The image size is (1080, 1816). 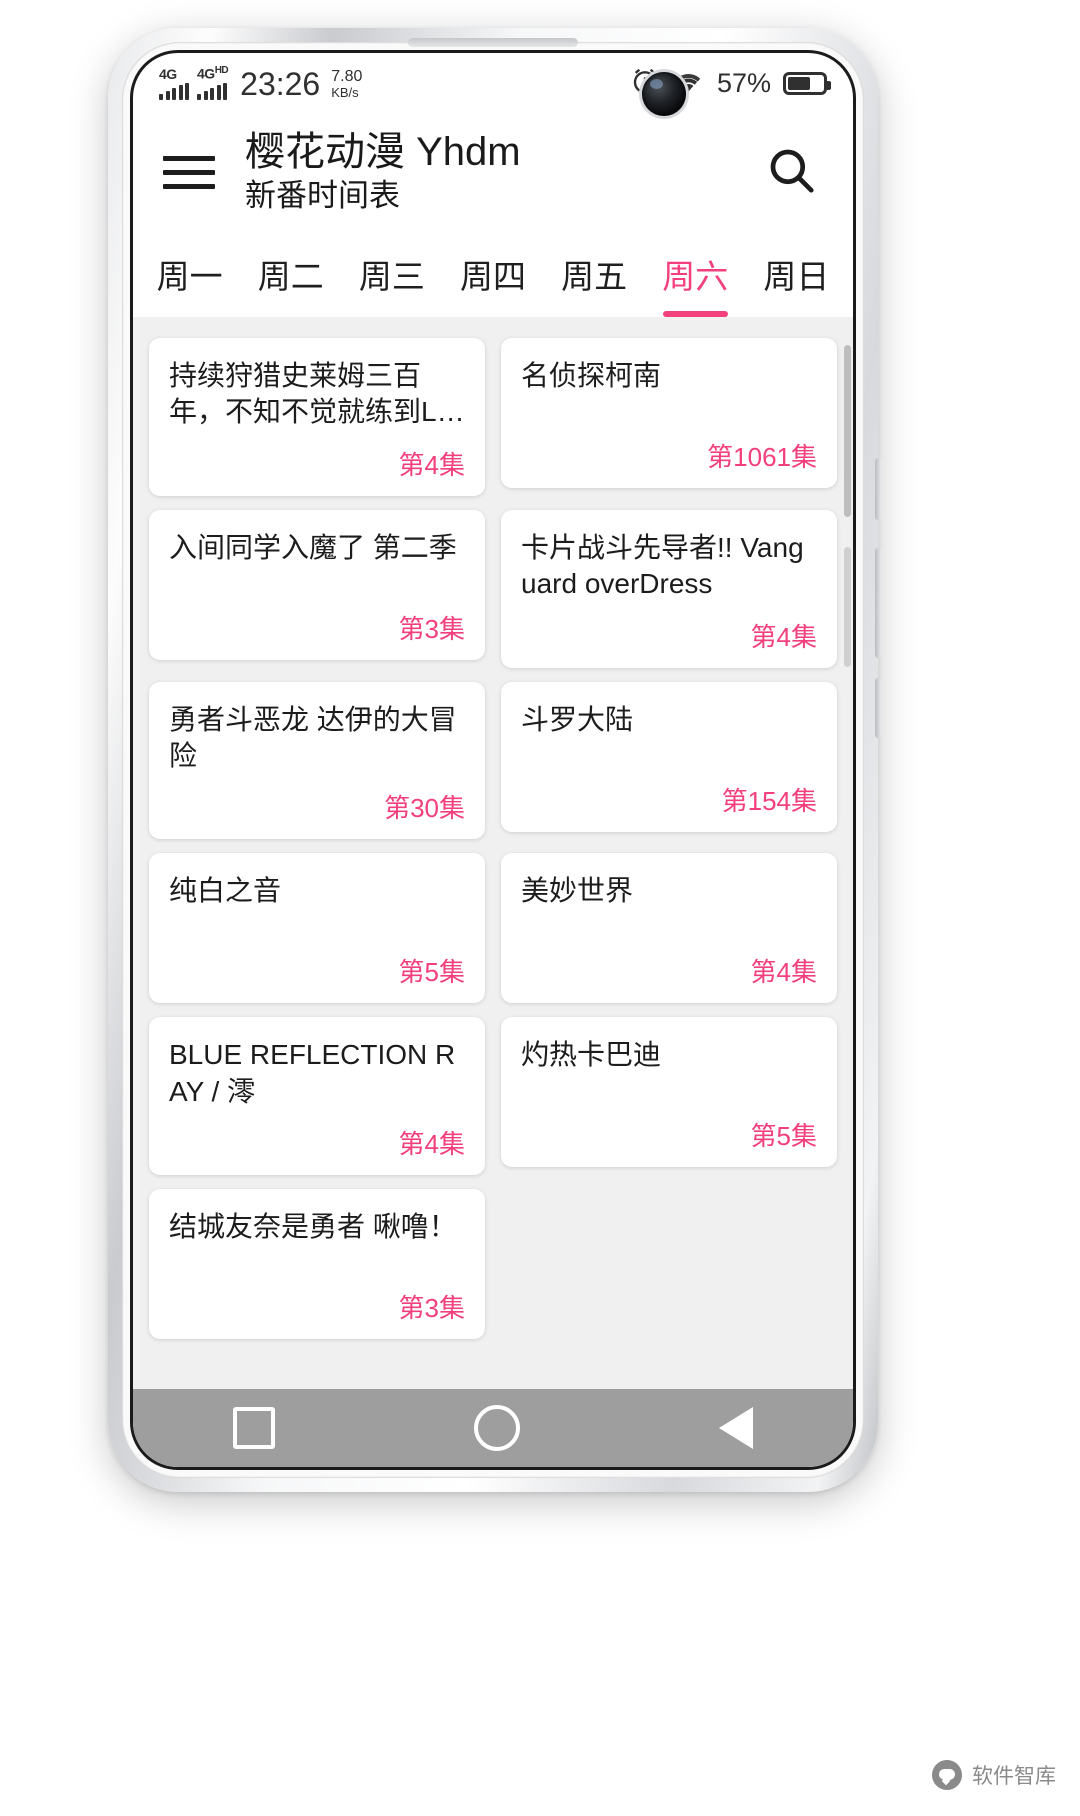 What do you see at coordinates (317, 584) in the screenshot?
I see `anime-card: 入间同学入魔了 第二季 第3集` at bounding box center [317, 584].